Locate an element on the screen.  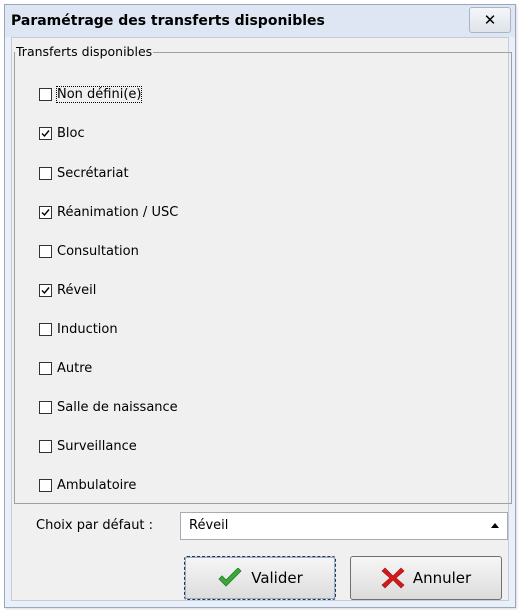
checkbox-ambulatoire: Ambulatoire is located at coordinates (87, 485).